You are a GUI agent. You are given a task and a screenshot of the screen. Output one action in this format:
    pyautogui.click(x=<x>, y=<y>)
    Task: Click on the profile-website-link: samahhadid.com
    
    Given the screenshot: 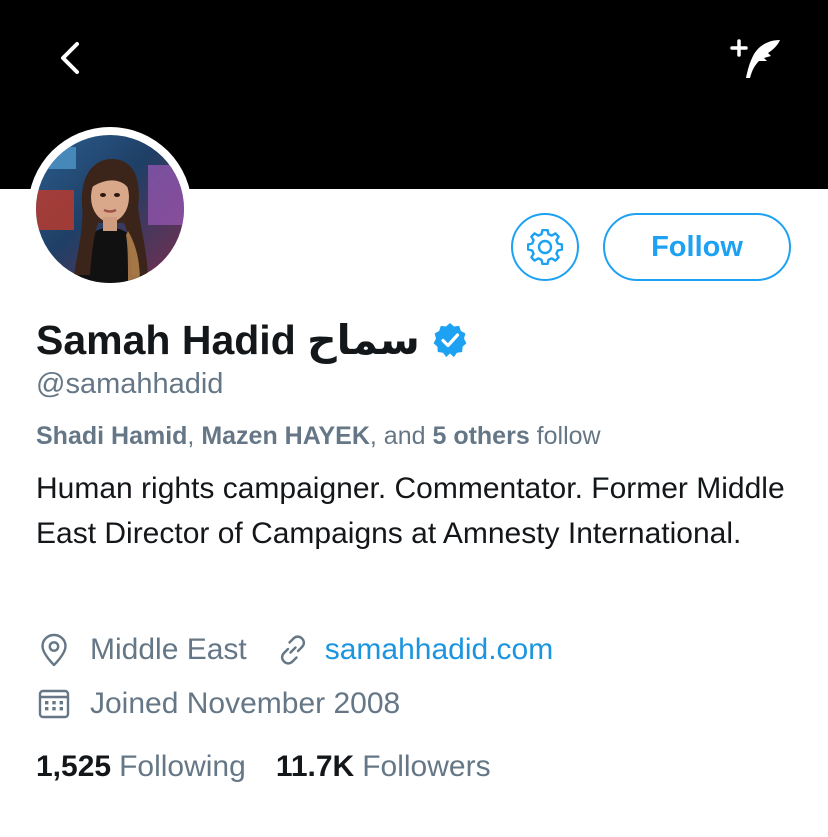 What is the action you would take?
    pyautogui.click(x=439, y=650)
    